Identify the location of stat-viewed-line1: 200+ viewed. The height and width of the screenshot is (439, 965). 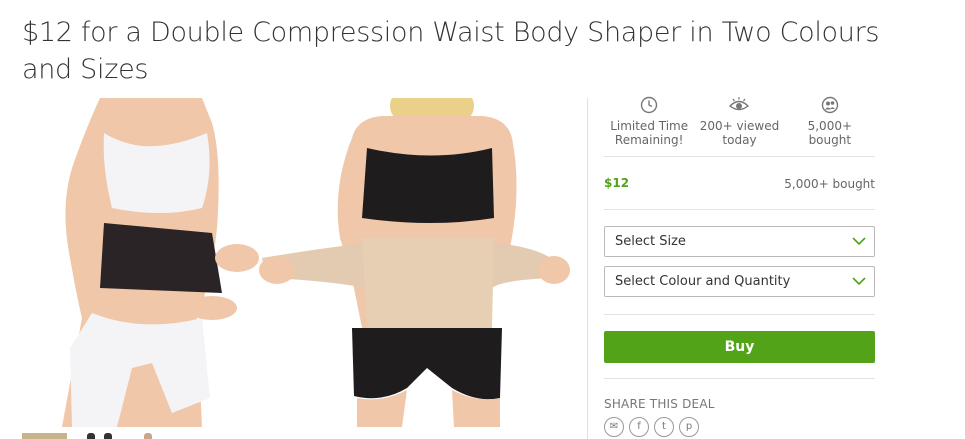
(739, 126).